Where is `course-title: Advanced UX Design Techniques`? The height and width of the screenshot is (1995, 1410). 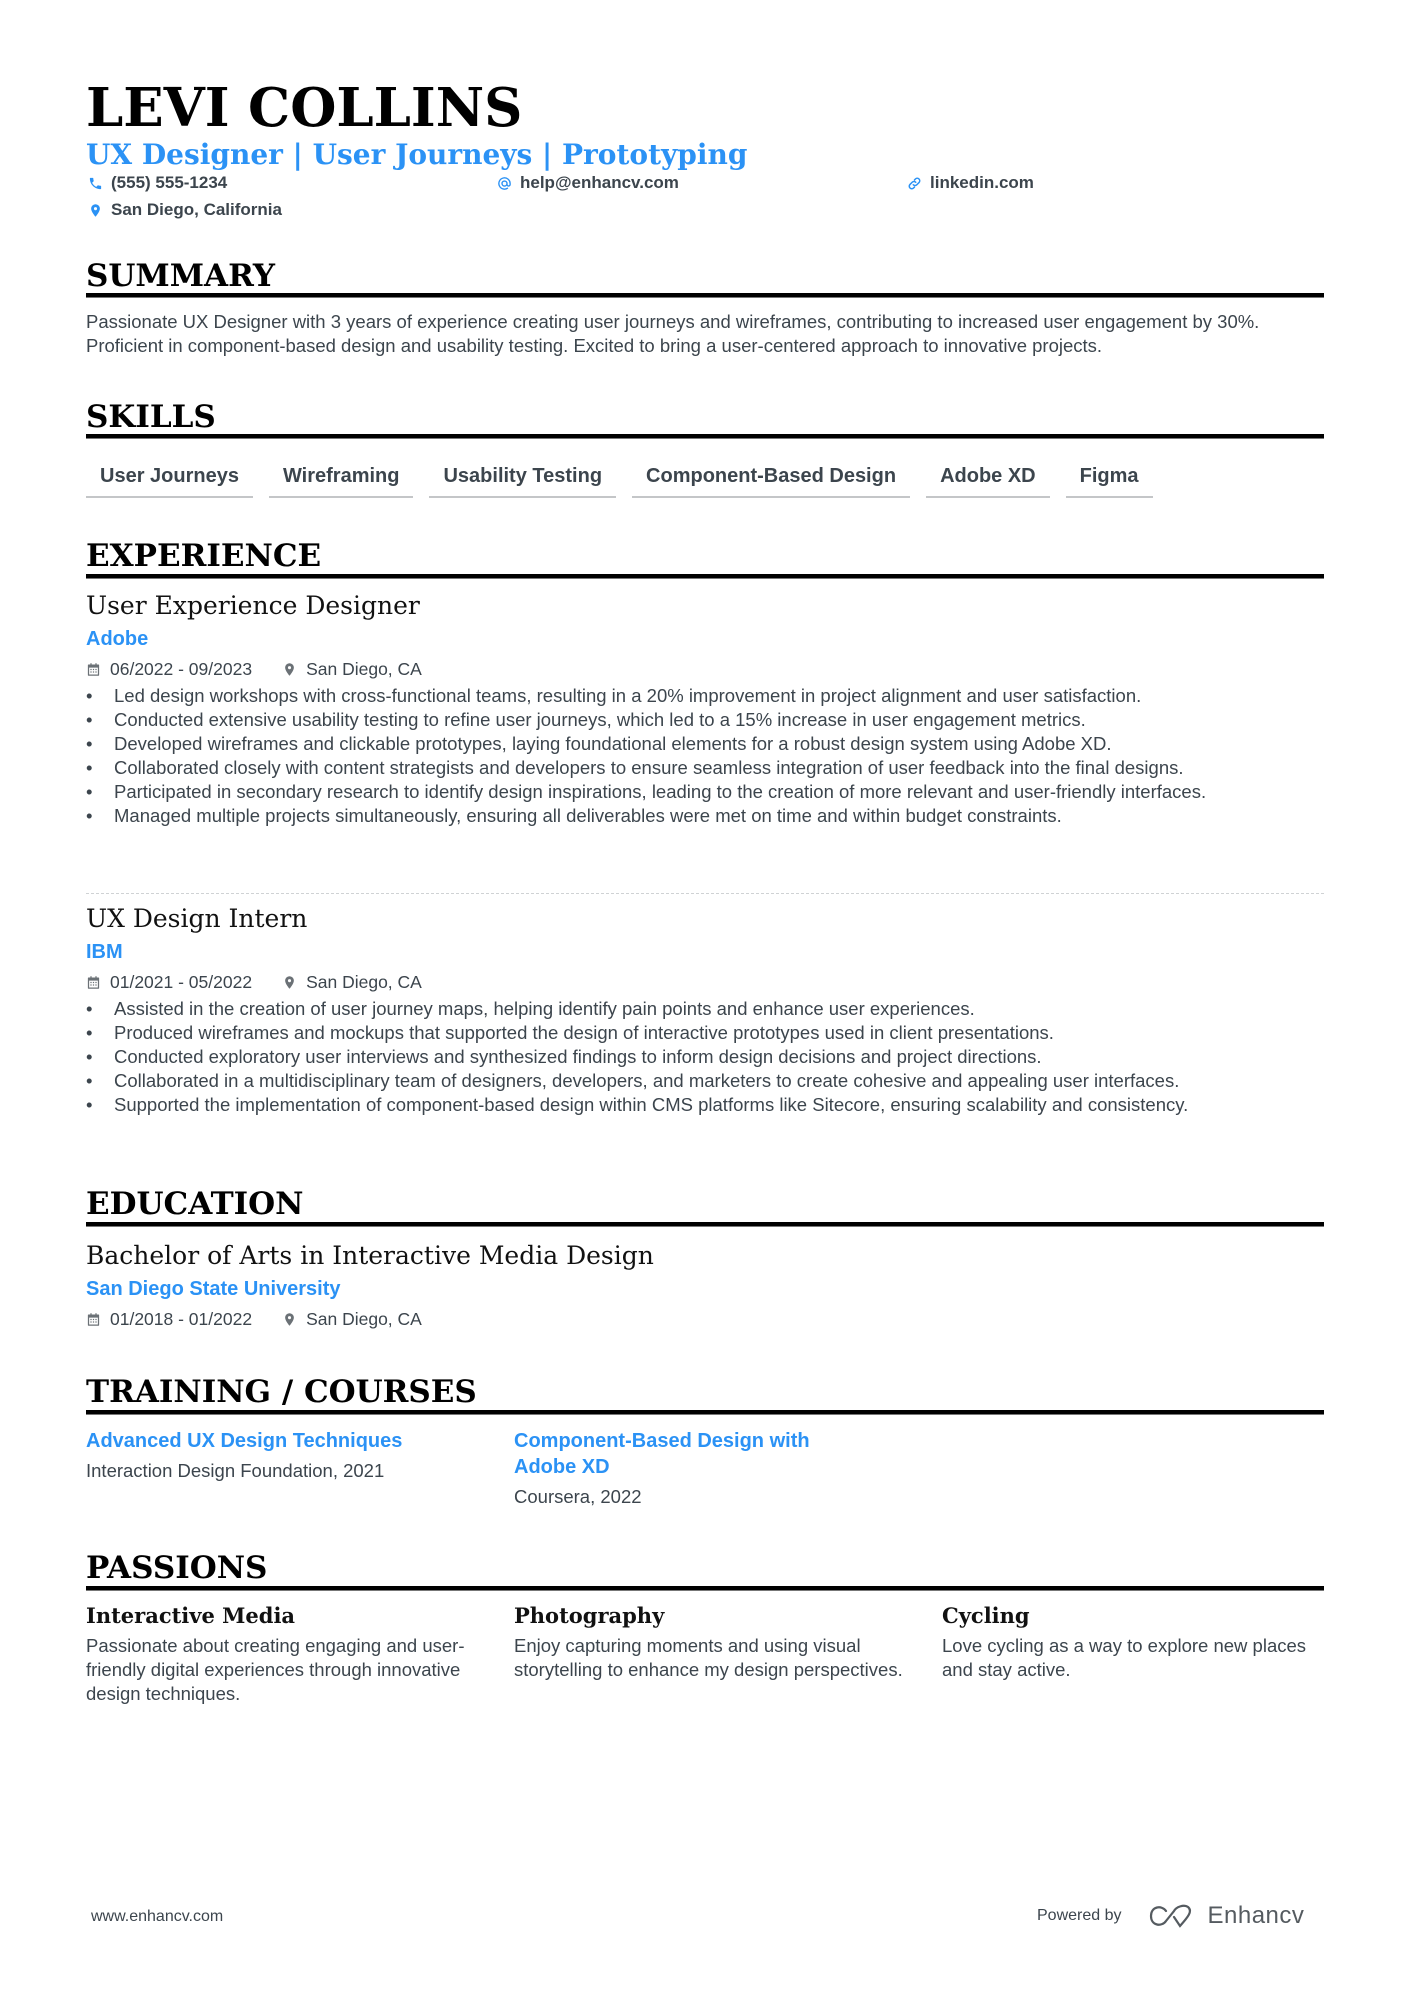 course-title: Advanced UX Design Techniques is located at coordinates (276, 1441).